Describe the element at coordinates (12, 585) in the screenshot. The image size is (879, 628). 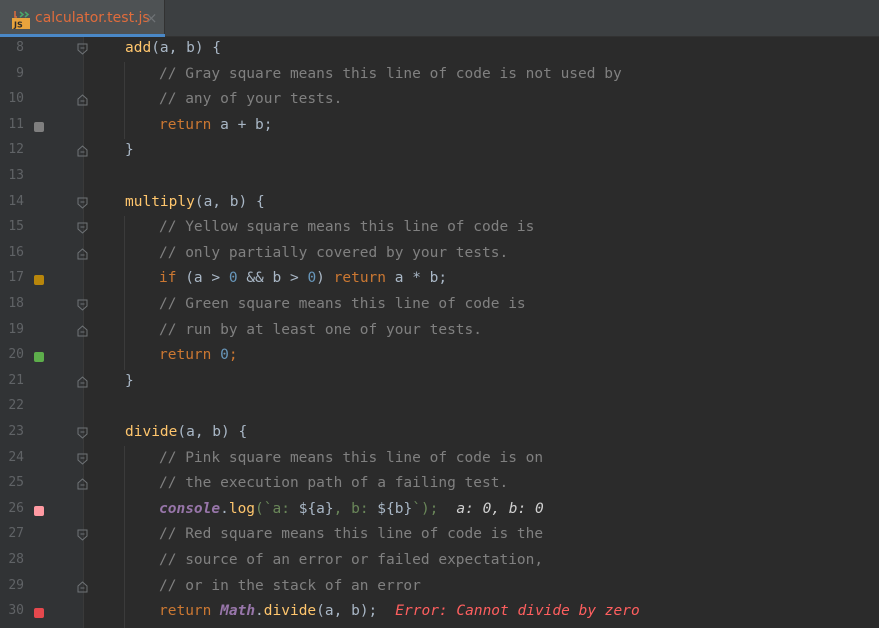
I see `line-number: 29` at that location.